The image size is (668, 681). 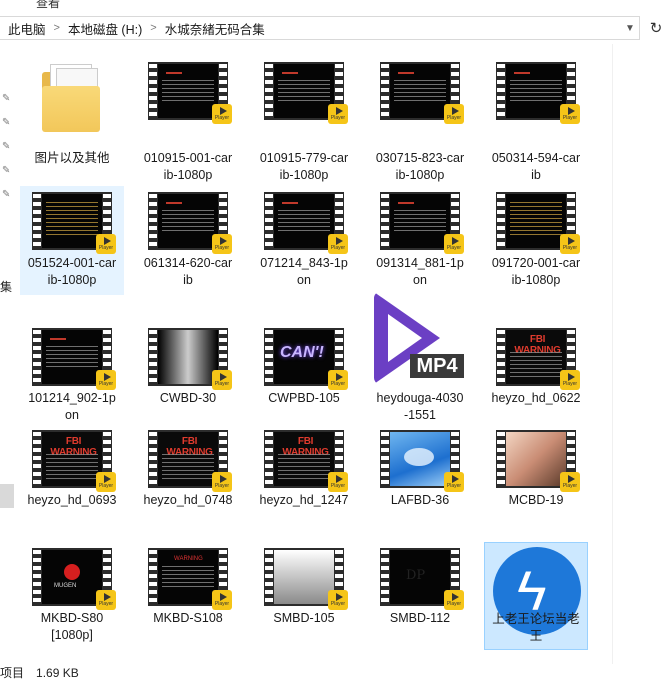 What do you see at coordinates (72, 98) in the screenshot?
I see `folder-icon` at bounding box center [72, 98].